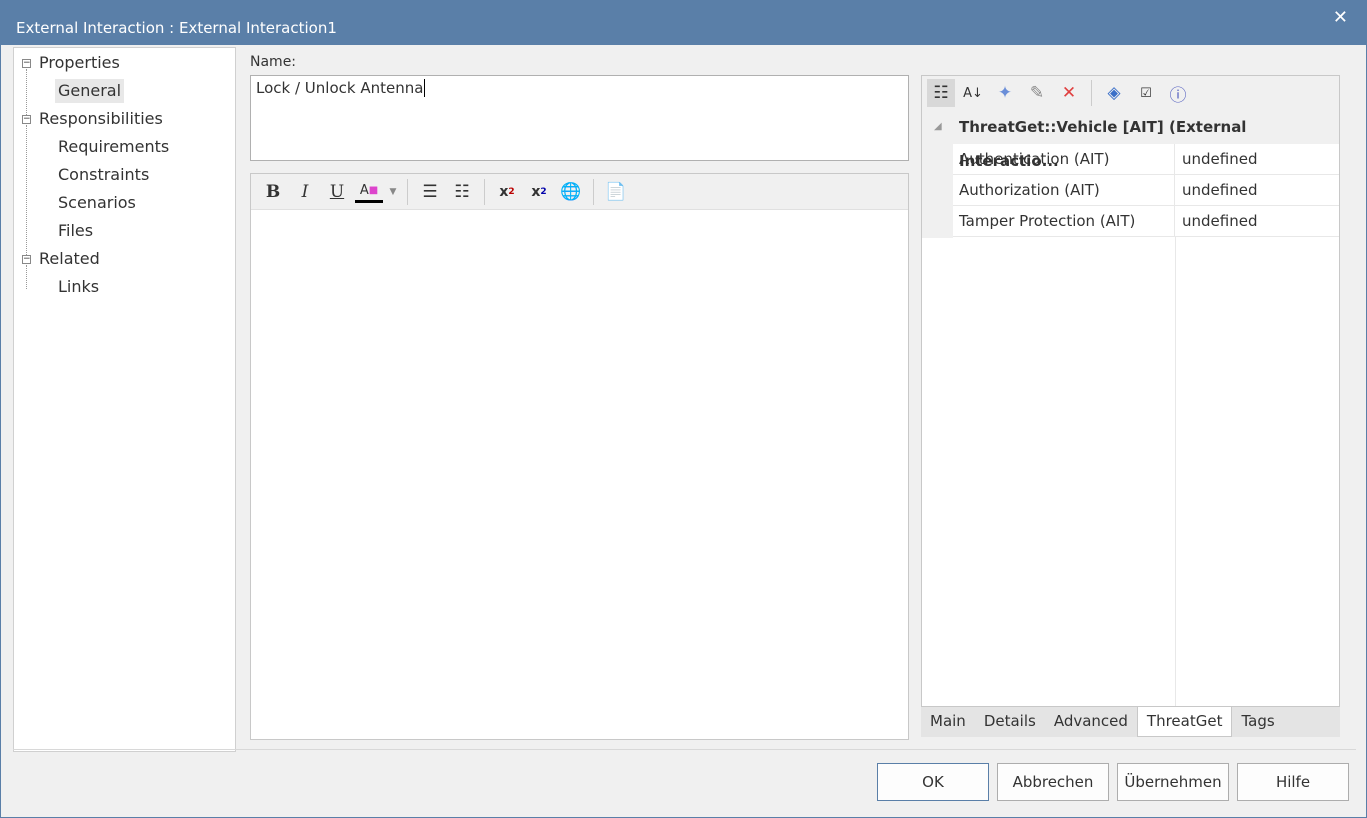 The image size is (1367, 818). Describe the element at coordinates (75, 231) in the screenshot. I see `tree-item-files: Files` at that location.